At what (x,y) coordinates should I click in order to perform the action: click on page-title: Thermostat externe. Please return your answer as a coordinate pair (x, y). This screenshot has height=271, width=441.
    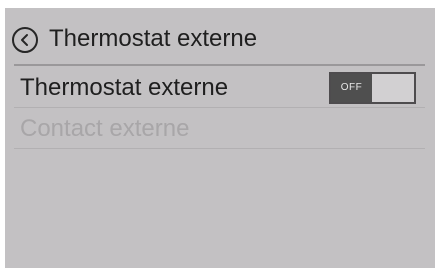
    Looking at the image, I should click on (153, 38).